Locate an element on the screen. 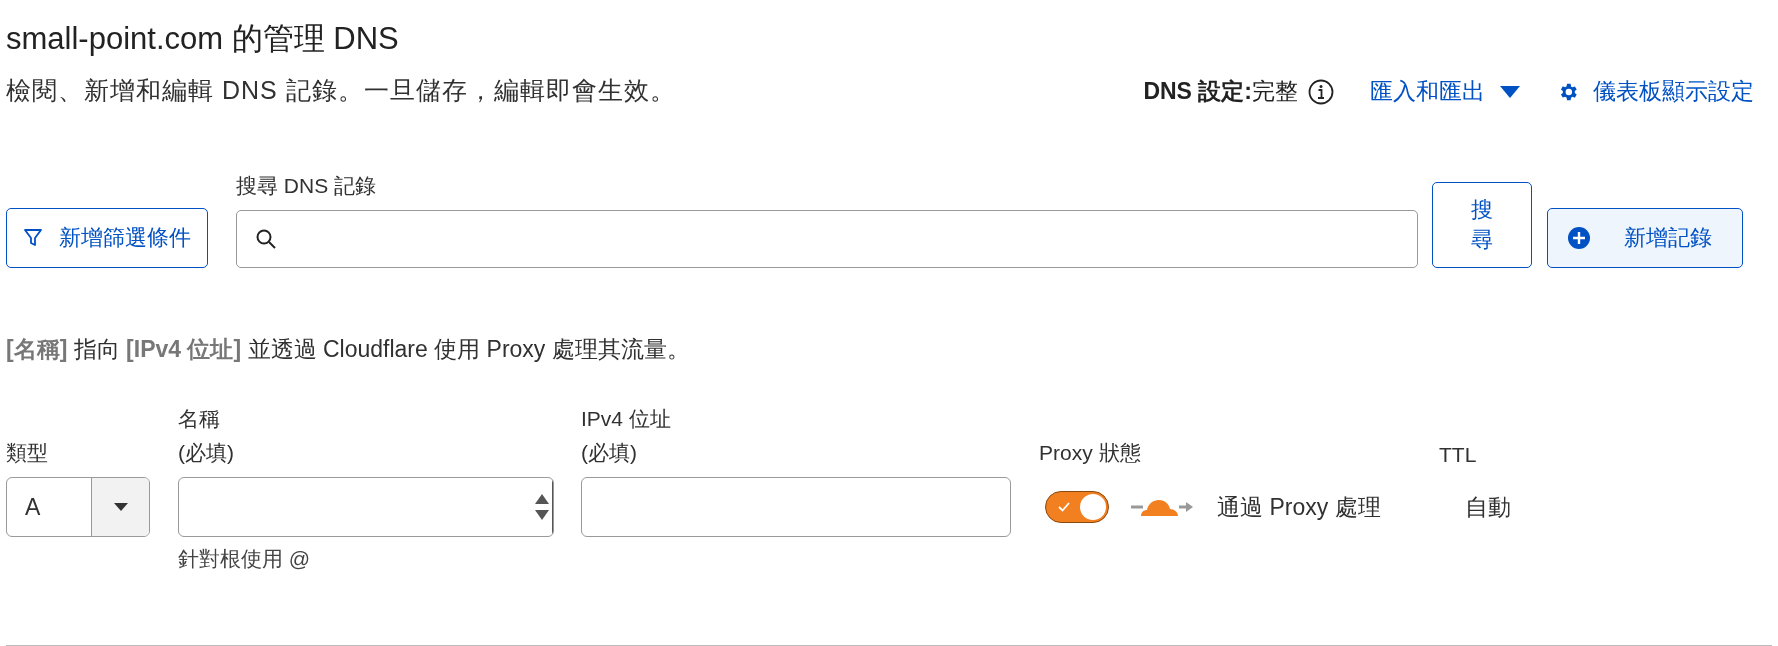  proxy-status-text: 通過 Proxy 處理 is located at coordinates (1299, 507).